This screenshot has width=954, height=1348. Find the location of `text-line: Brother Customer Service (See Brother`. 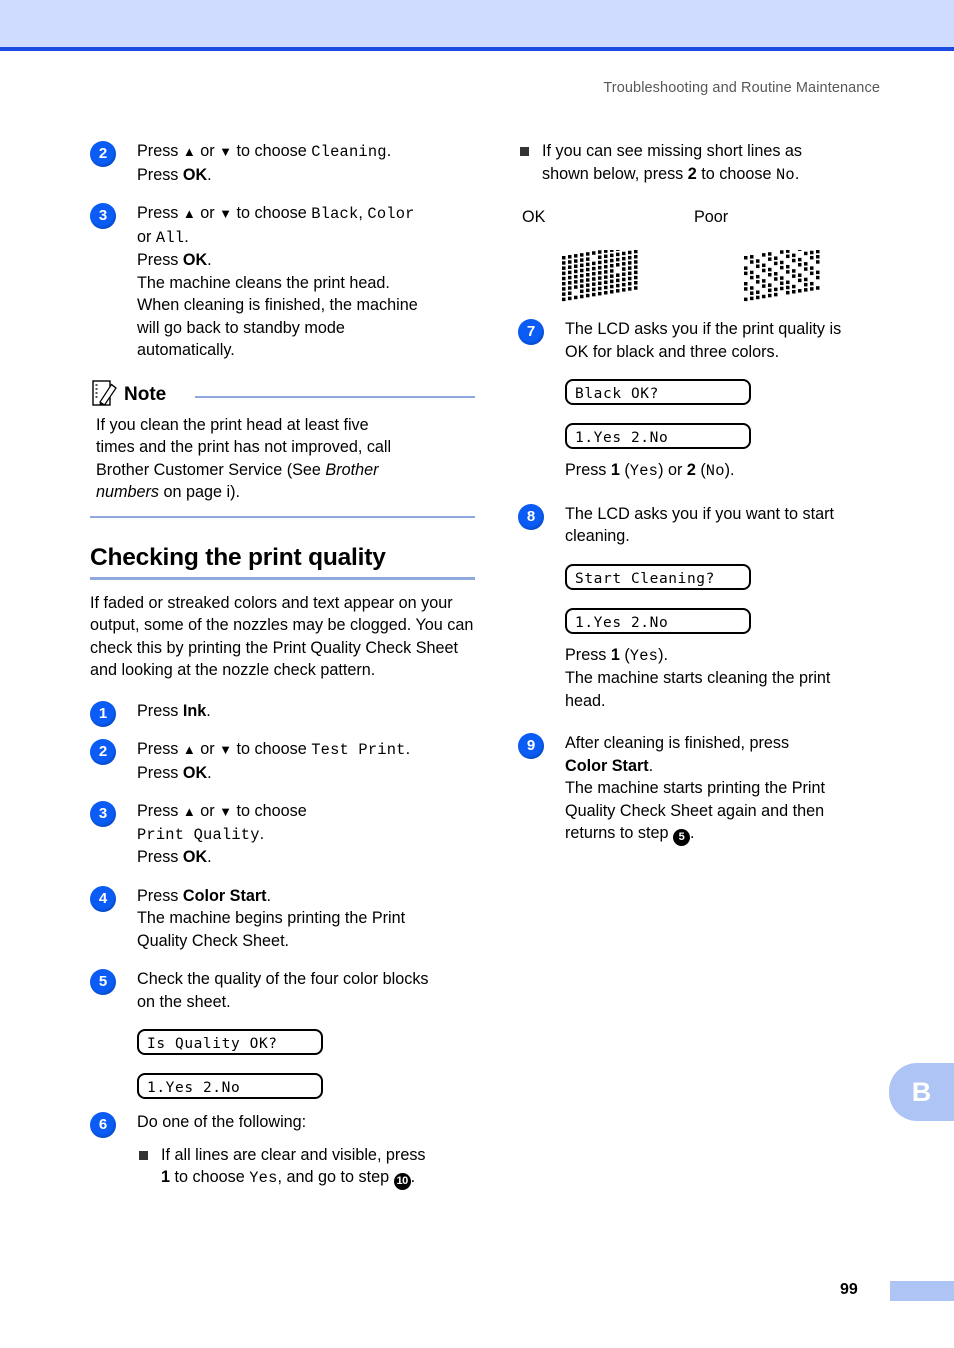

text-line: Brother Customer Service (See Brother is located at coordinates (237, 469).